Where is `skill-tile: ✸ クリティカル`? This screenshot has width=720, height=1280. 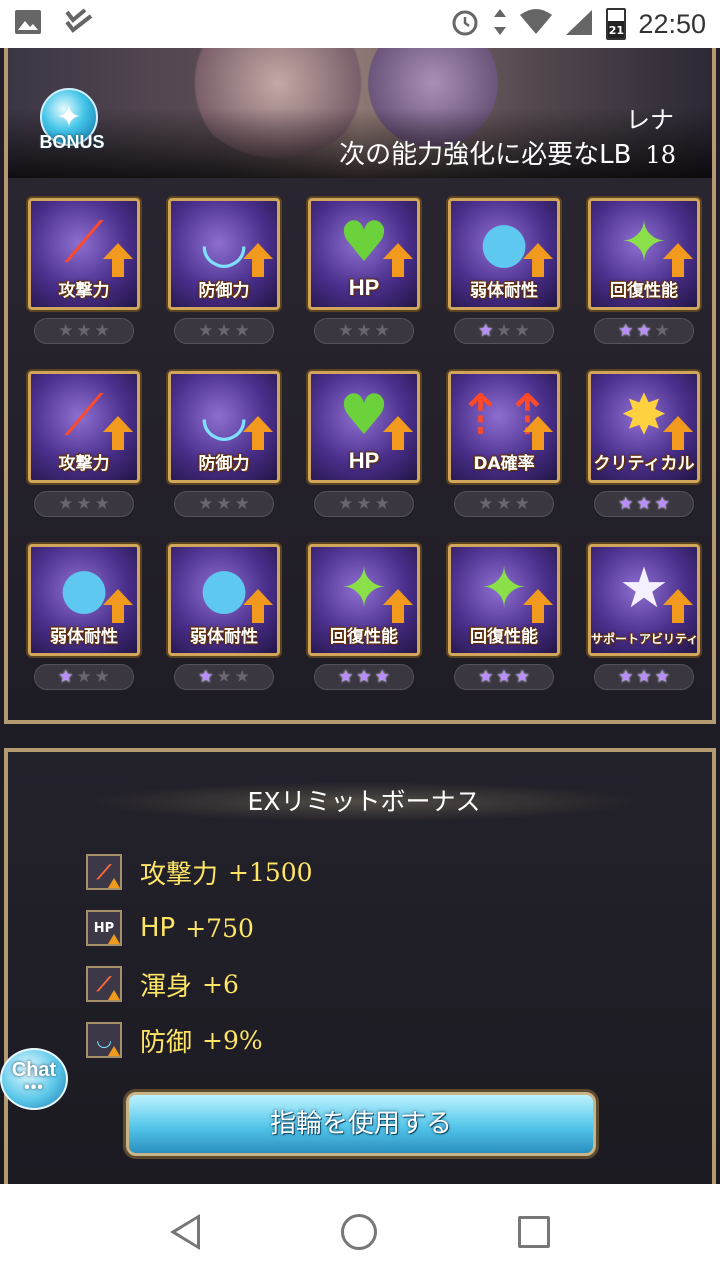
skill-tile: ✸ クリティカル is located at coordinates (644, 427).